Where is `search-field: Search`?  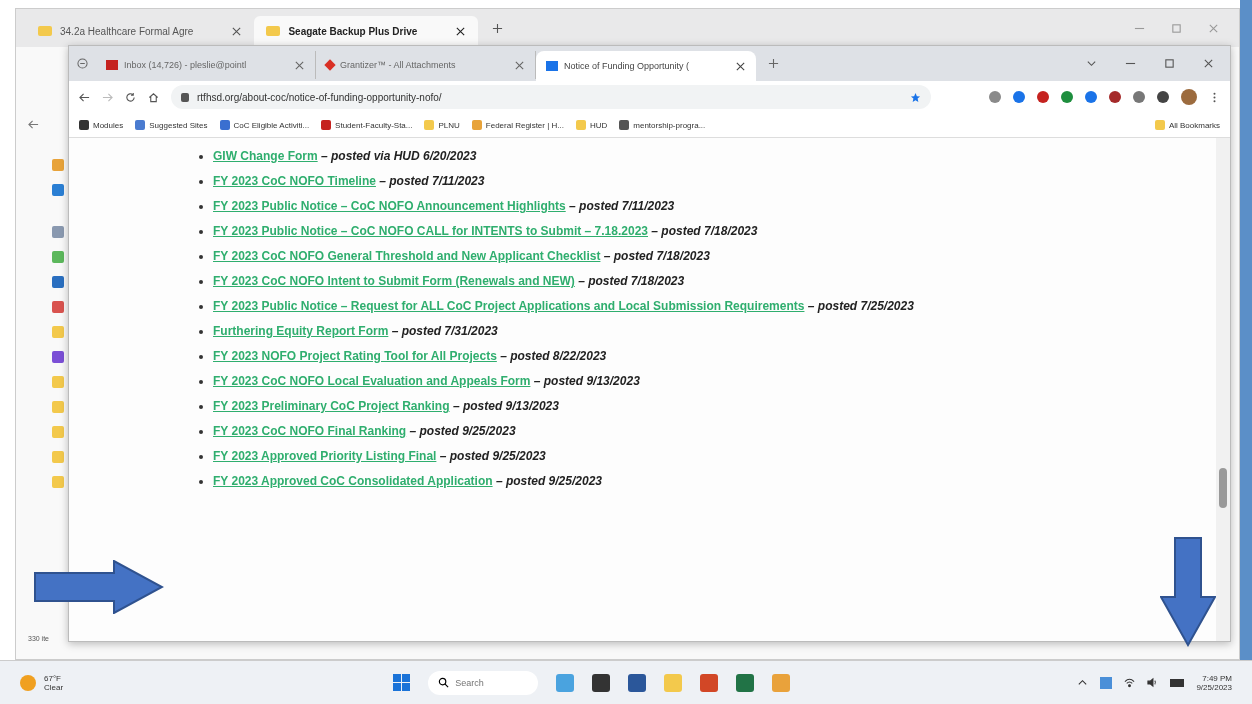 search-field: Search is located at coordinates (483, 682).